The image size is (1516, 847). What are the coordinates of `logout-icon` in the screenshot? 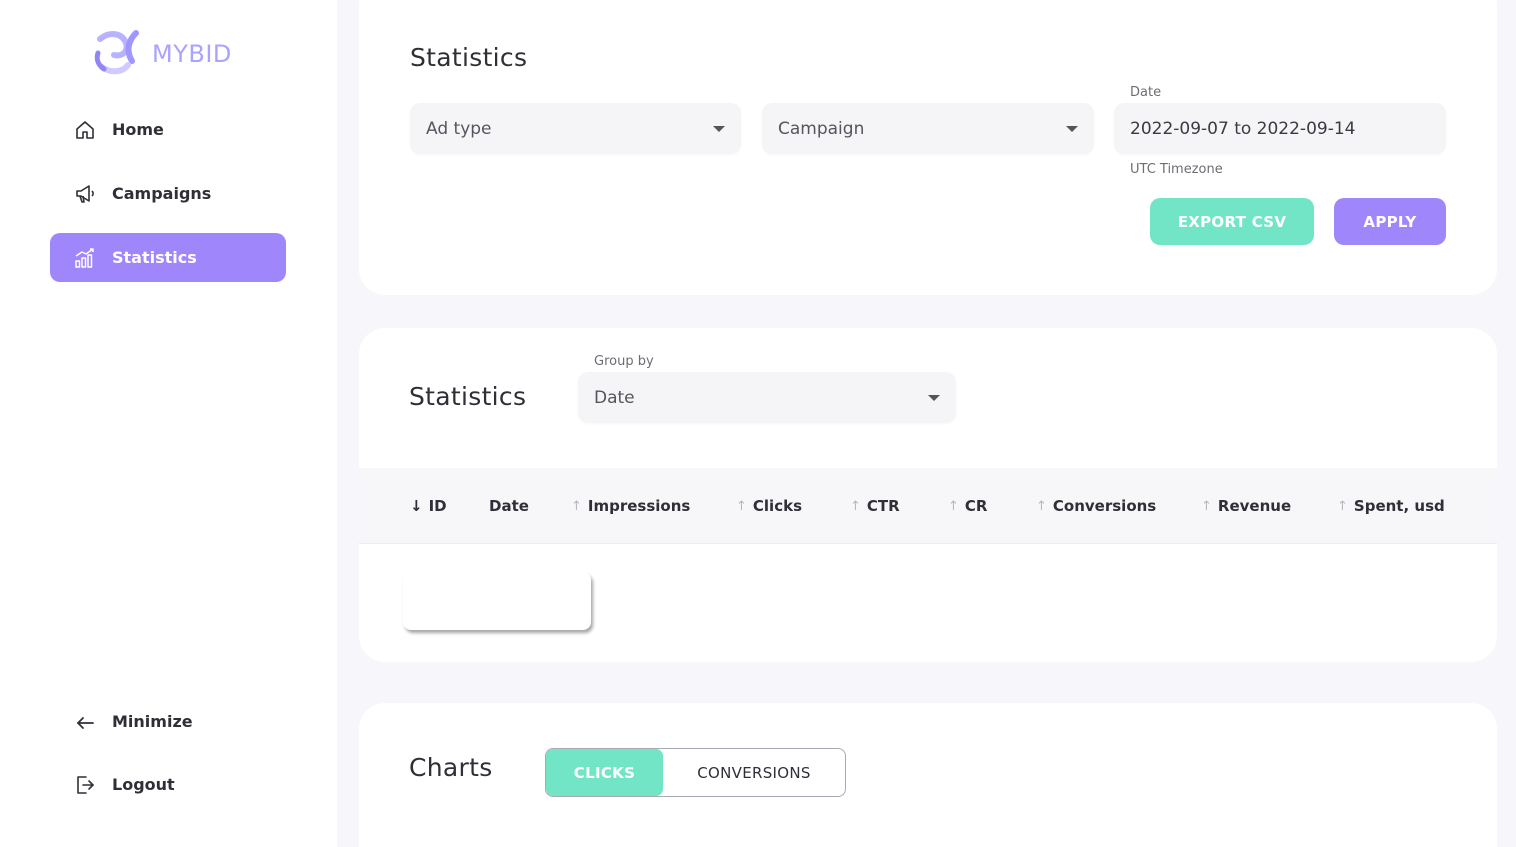 It's located at (85, 785).